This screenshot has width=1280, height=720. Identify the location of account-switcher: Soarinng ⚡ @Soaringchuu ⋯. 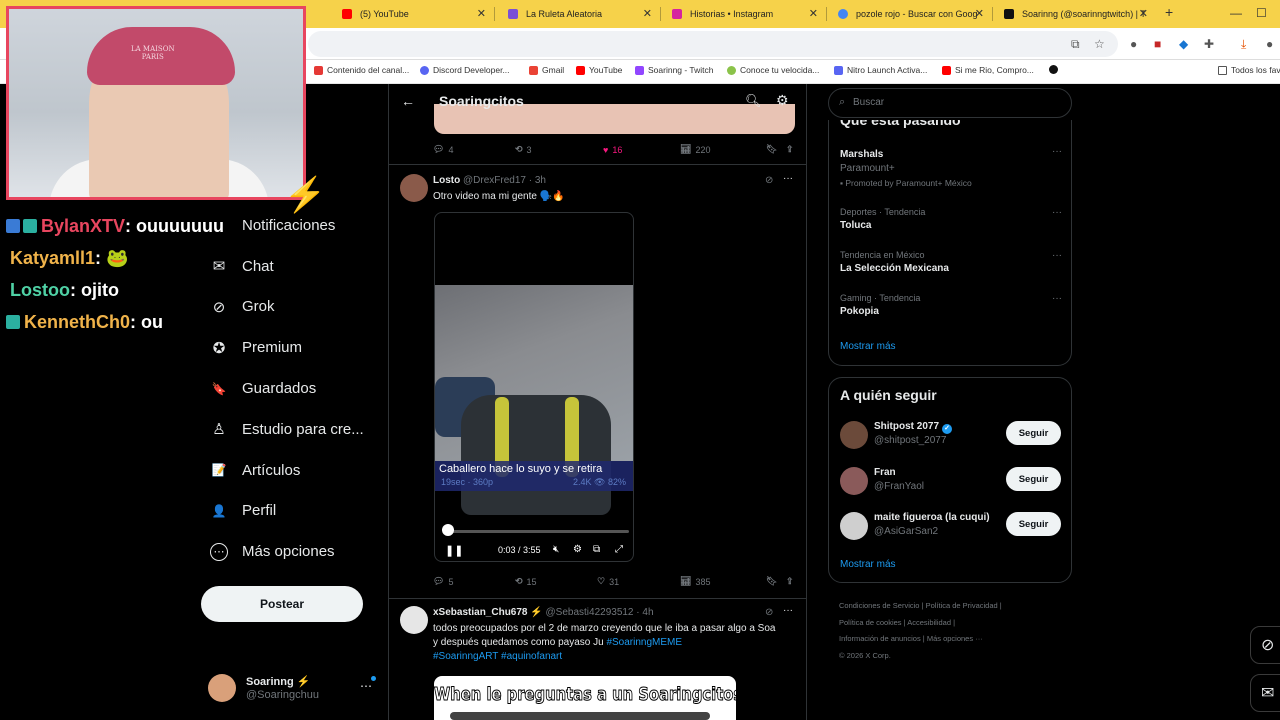
(293, 689).